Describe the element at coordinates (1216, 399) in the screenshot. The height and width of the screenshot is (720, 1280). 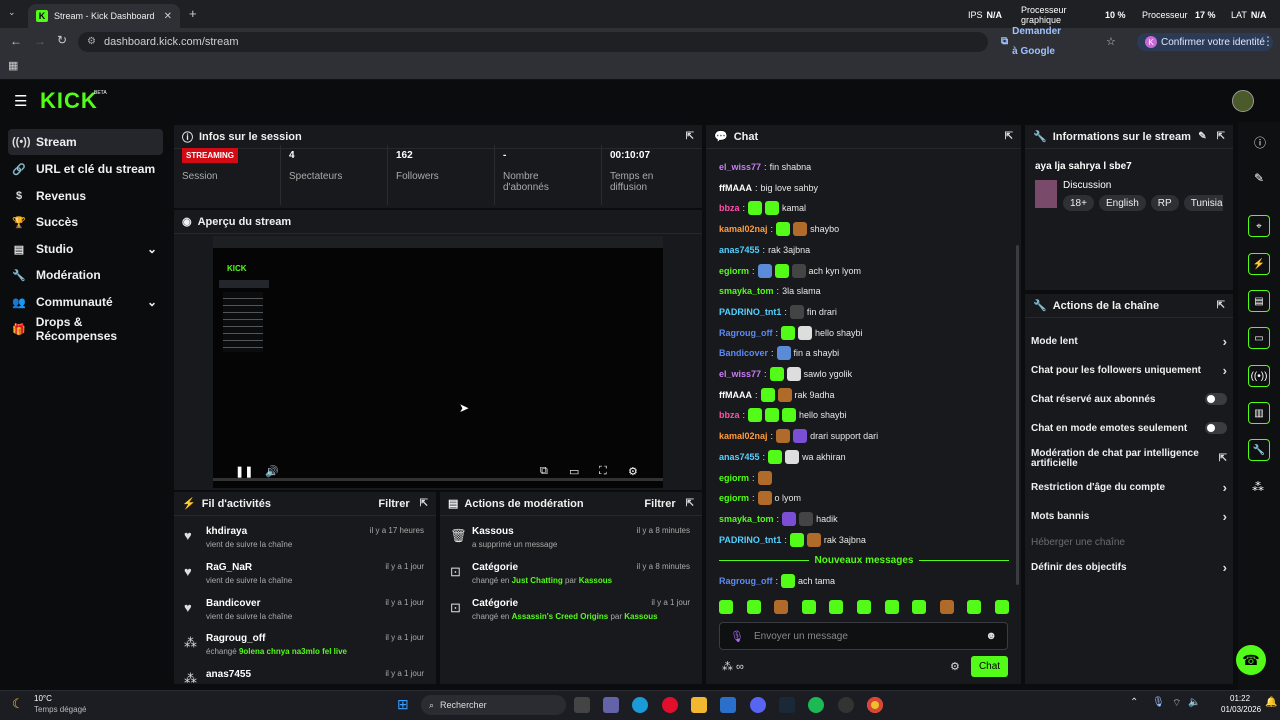
I see `subscribers-only-toggle` at that location.